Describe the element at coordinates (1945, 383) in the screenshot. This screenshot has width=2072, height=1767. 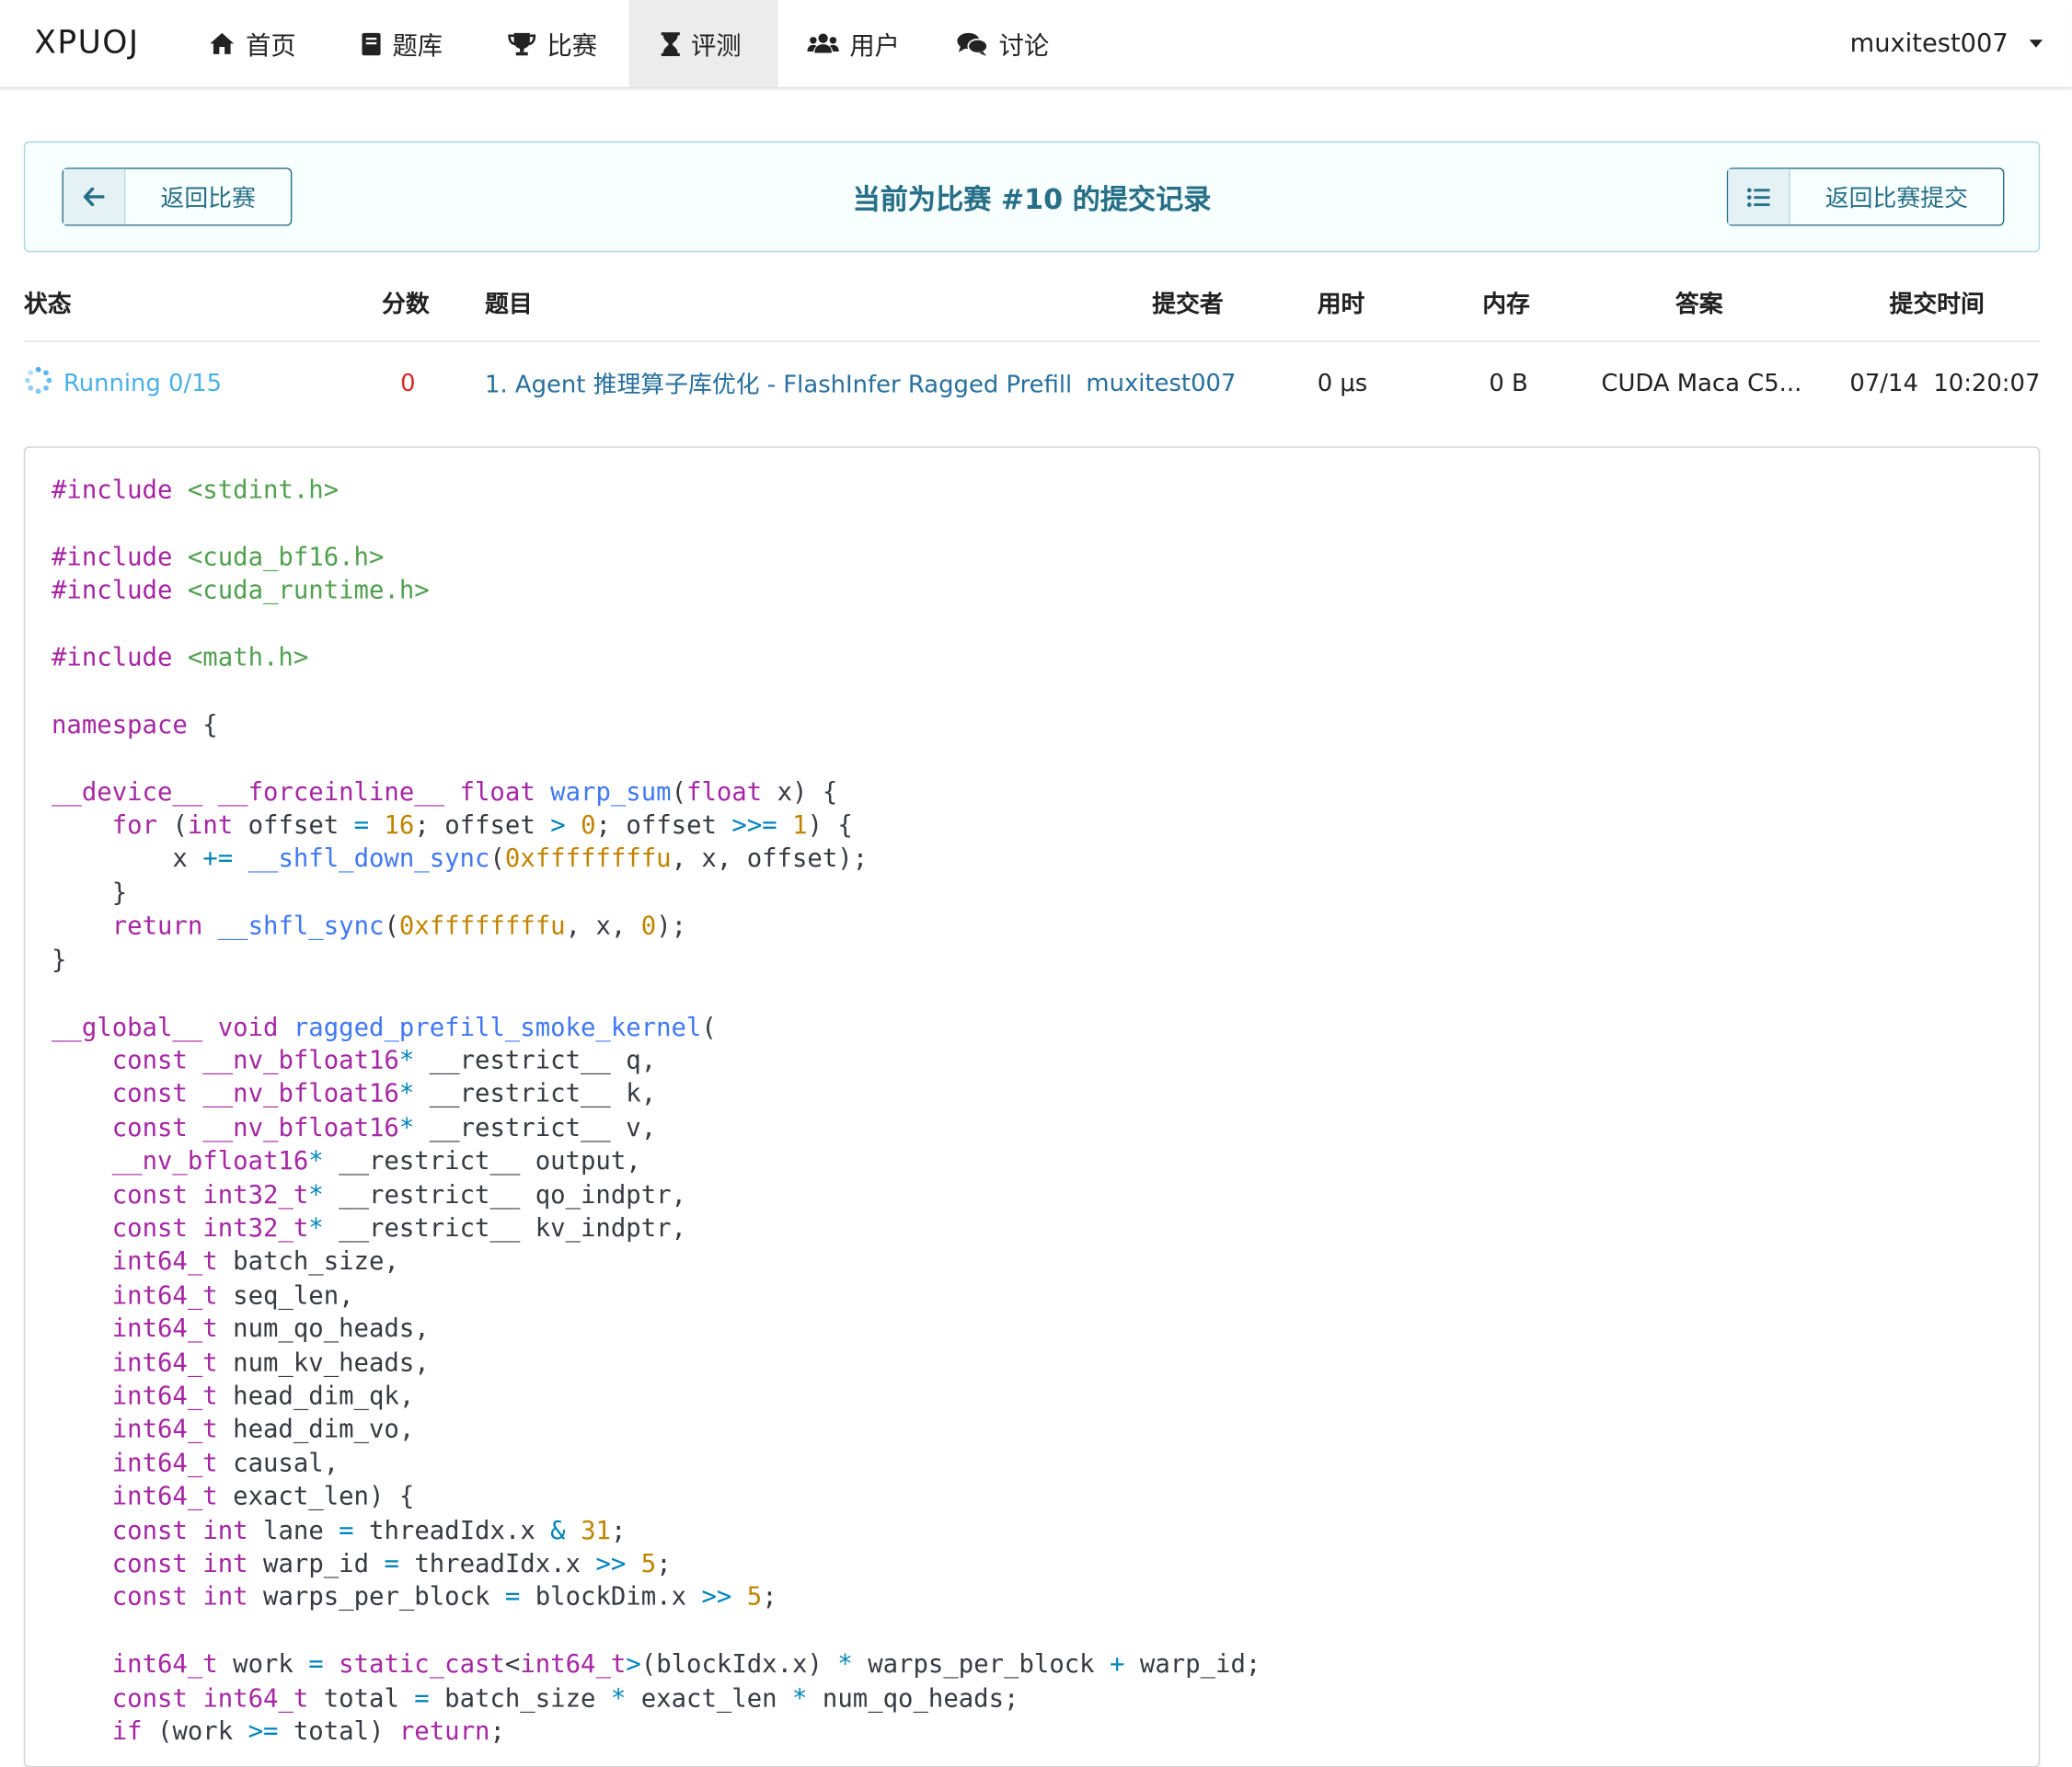
I see `submit-time-cell: 07/14 10:20:07` at that location.